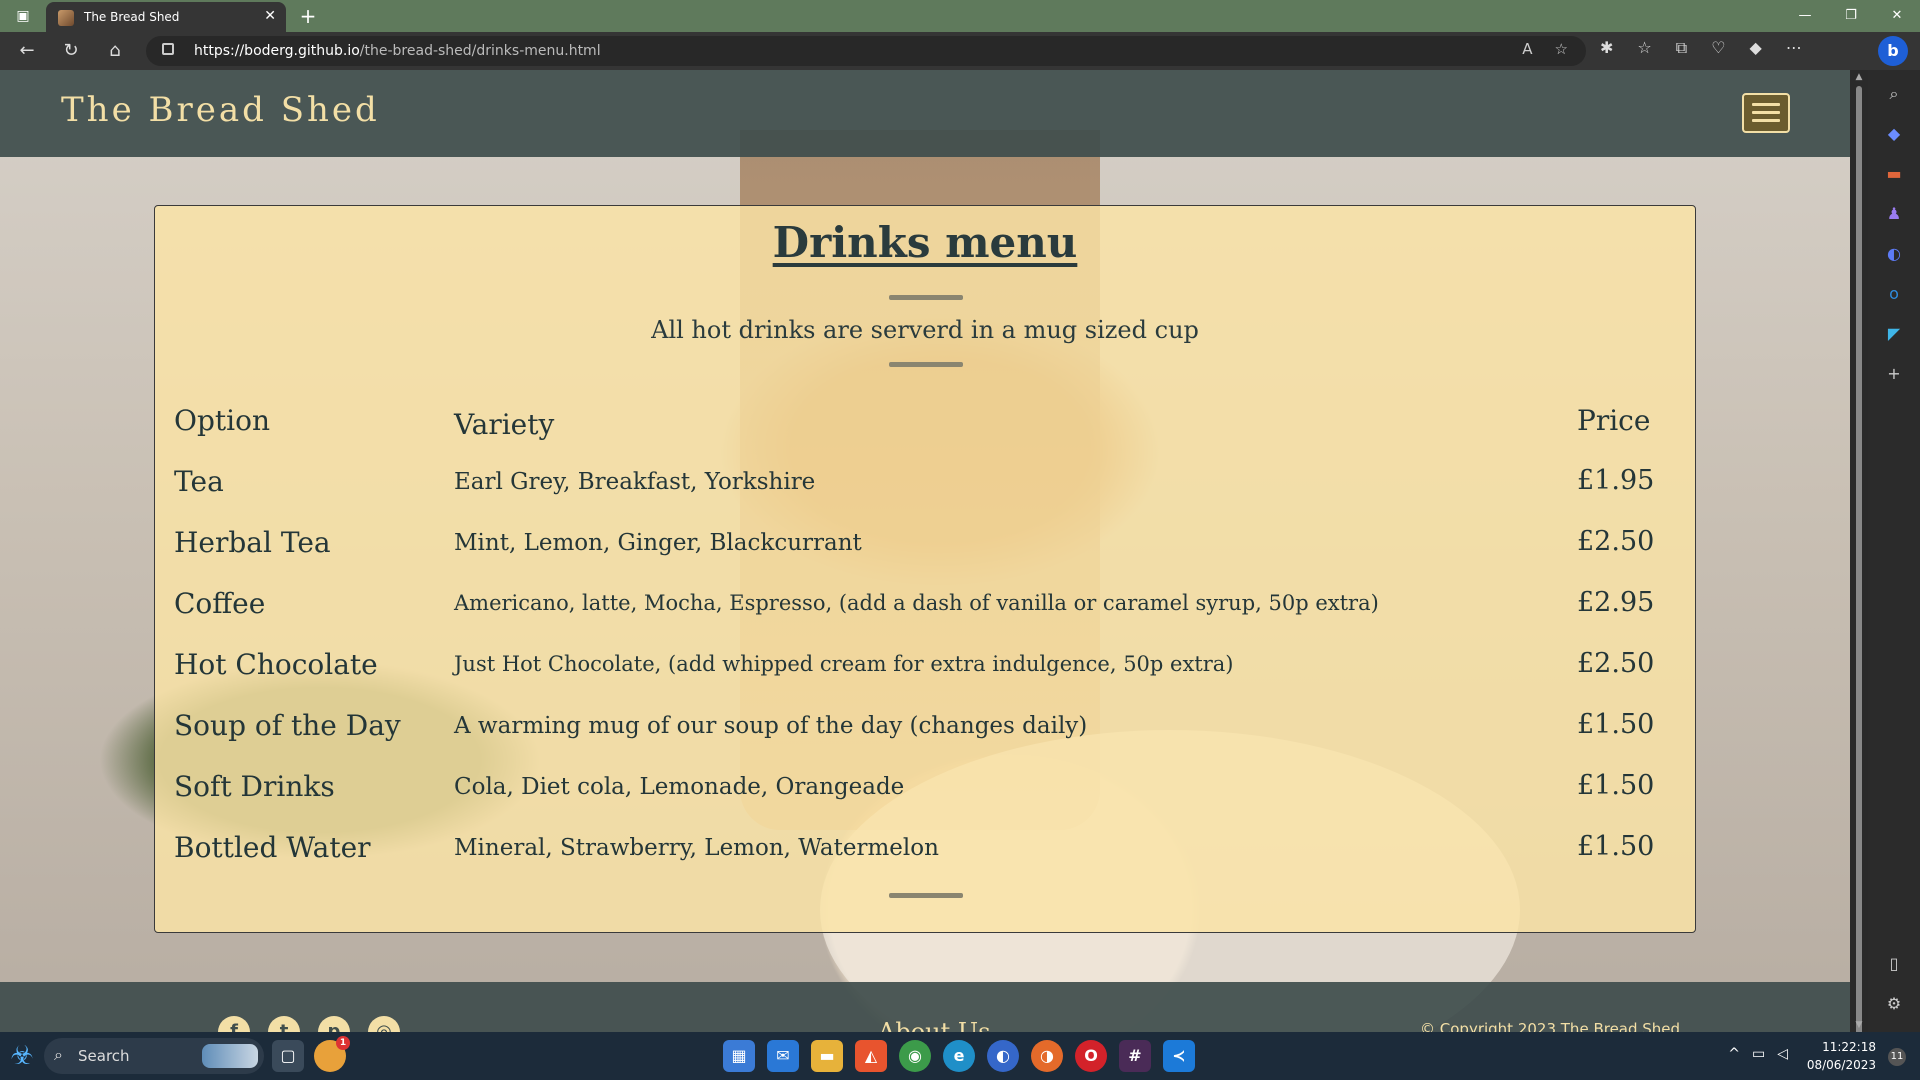 The width and height of the screenshot is (1920, 1080). Describe the element at coordinates (1734, 1054) in the screenshot. I see `show-hidden-icons-icon: ^` at that location.